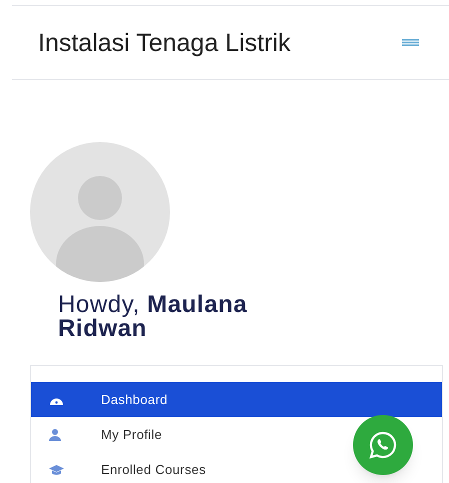 Image resolution: width=449 pixels, height=483 pixels. Describe the element at coordinates (165, 42) in the screenshot. I see `page-title: Instalasi Tenaga Listrik` at that location.